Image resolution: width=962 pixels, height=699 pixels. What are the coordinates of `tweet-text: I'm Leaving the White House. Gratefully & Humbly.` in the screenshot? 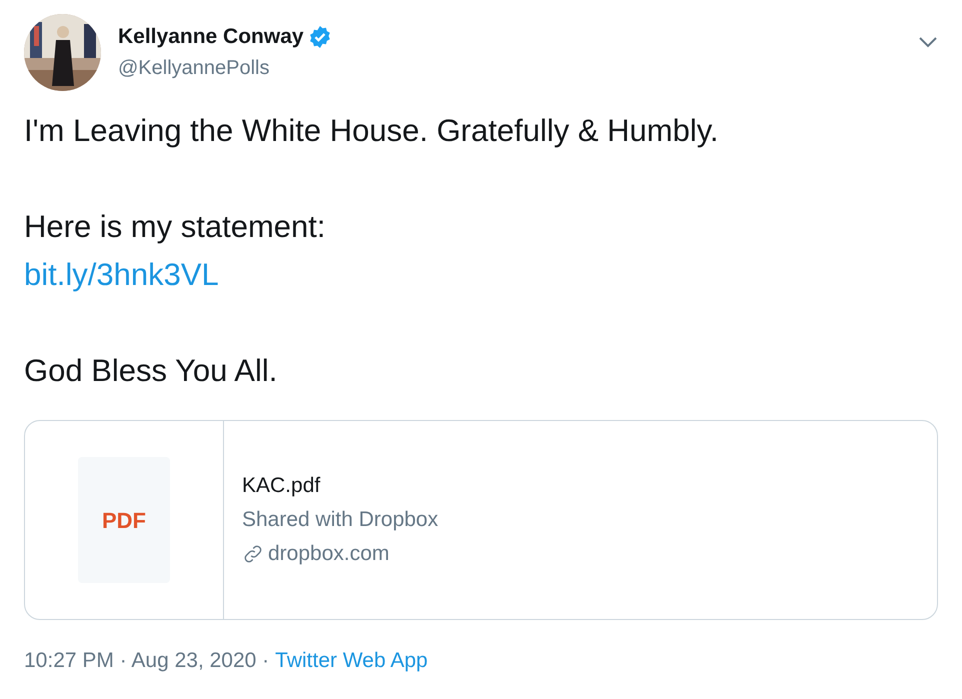 It's located at (371, 131).